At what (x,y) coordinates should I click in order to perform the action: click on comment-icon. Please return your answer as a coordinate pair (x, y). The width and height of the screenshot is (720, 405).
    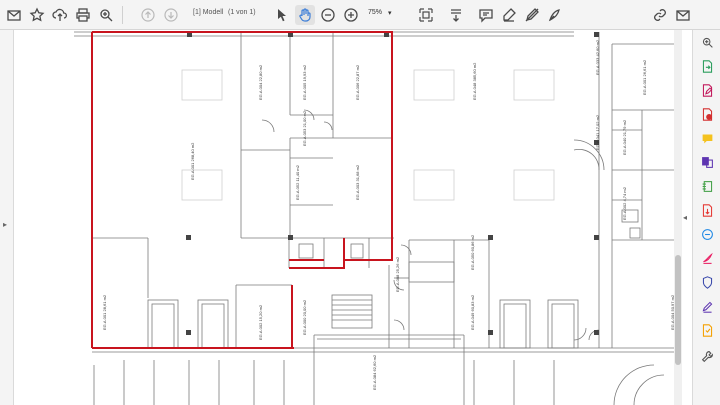
    Looking at the image, I should click on (486, 15).